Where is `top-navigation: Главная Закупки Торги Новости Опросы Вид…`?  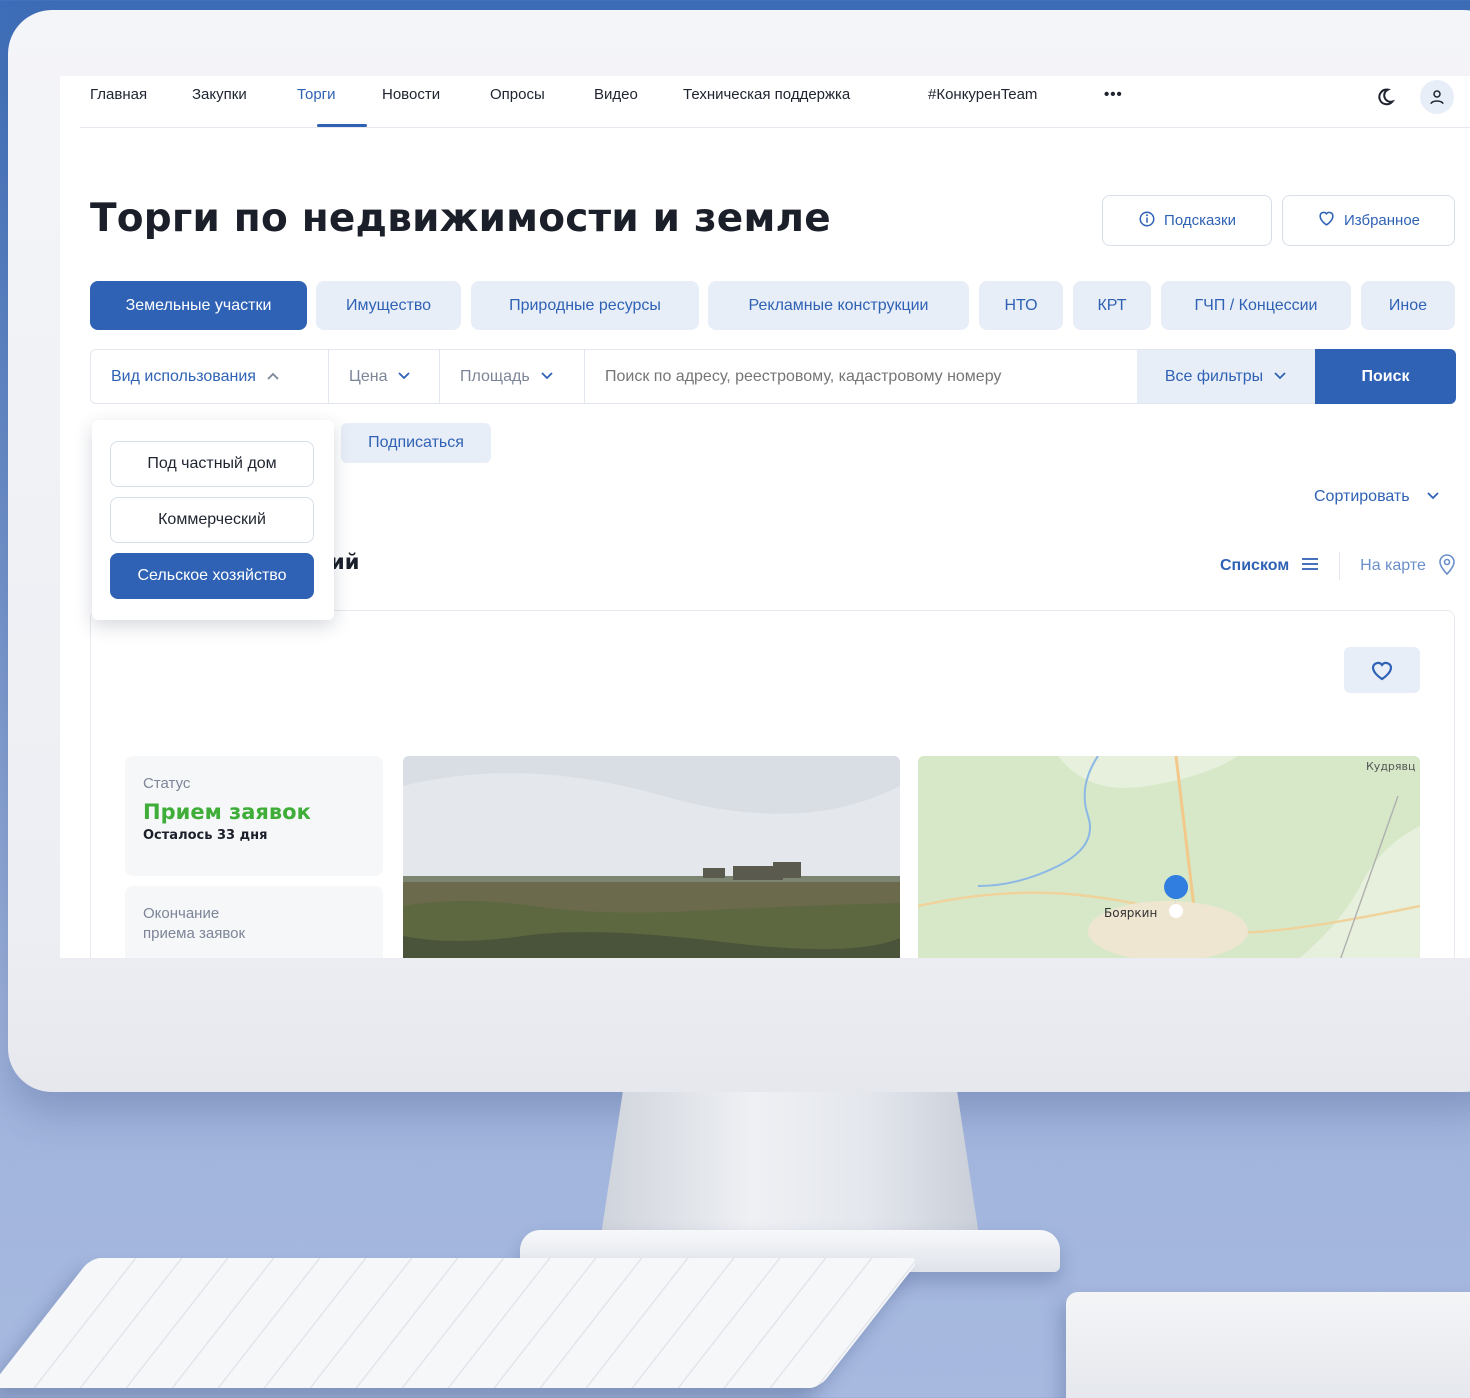
top-navigation: Главная Закупки Торги Новости Опросы Вид… is located at coordinates (775, 102).